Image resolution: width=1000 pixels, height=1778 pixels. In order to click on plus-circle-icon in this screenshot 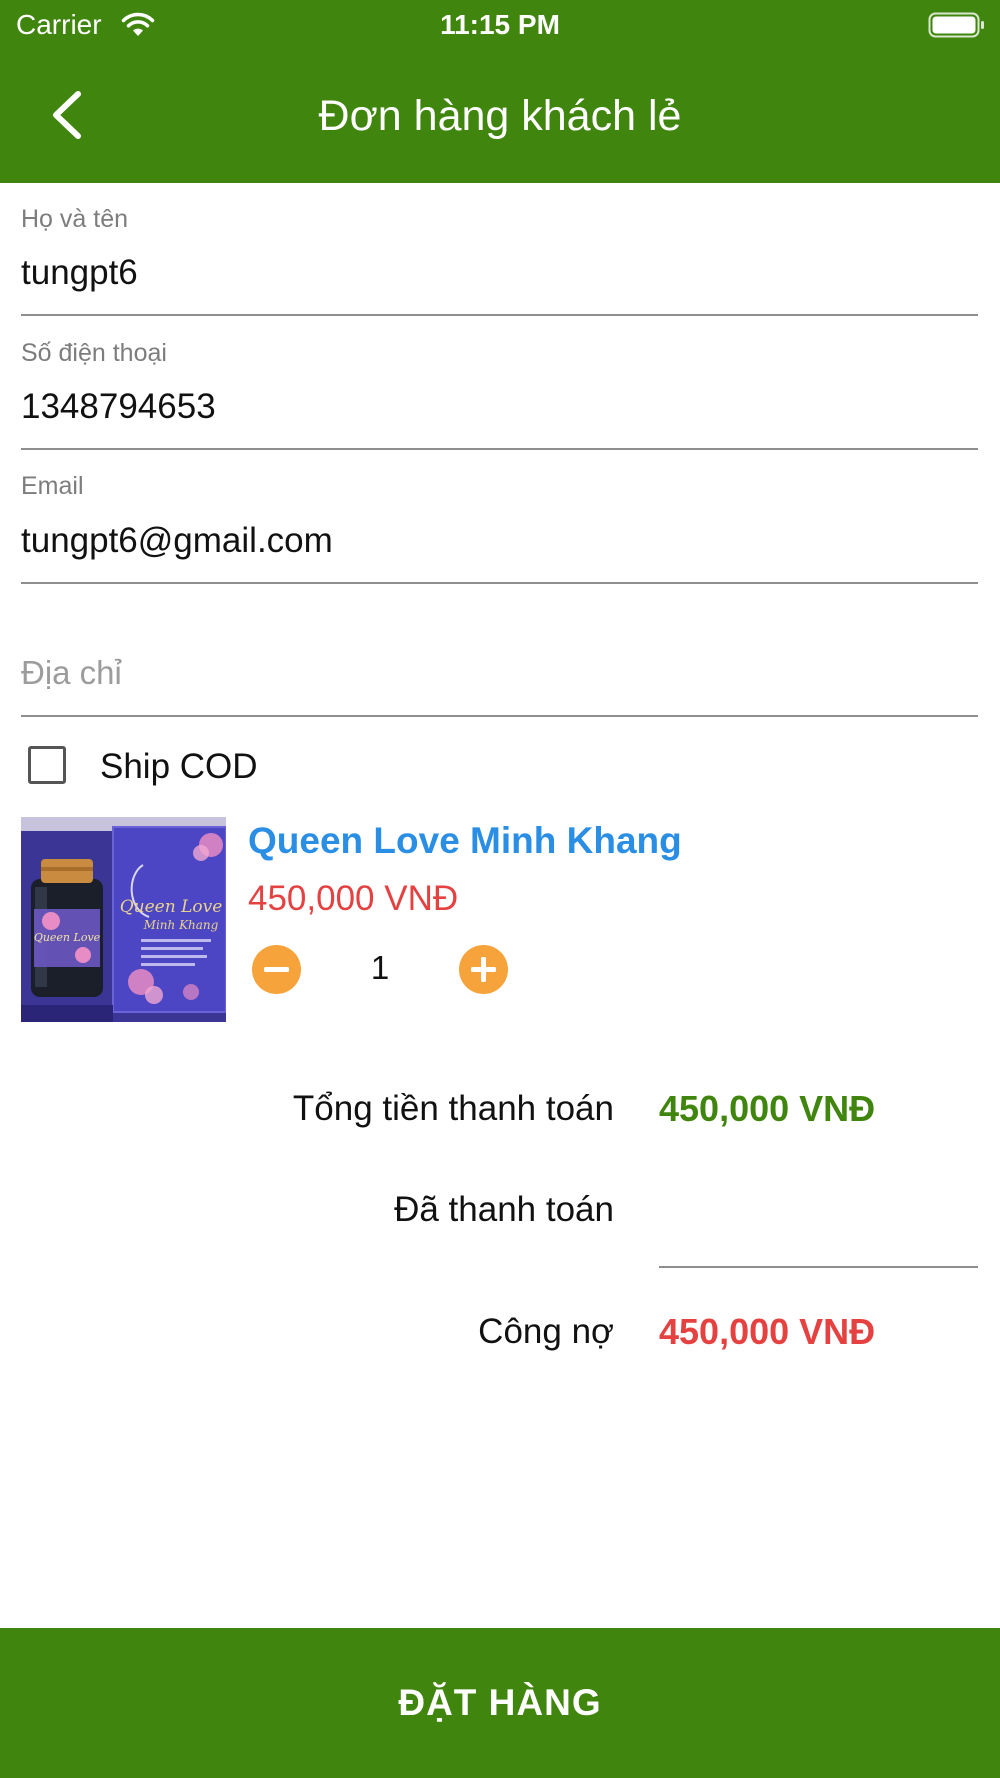, I will do `click(483, 969)`.